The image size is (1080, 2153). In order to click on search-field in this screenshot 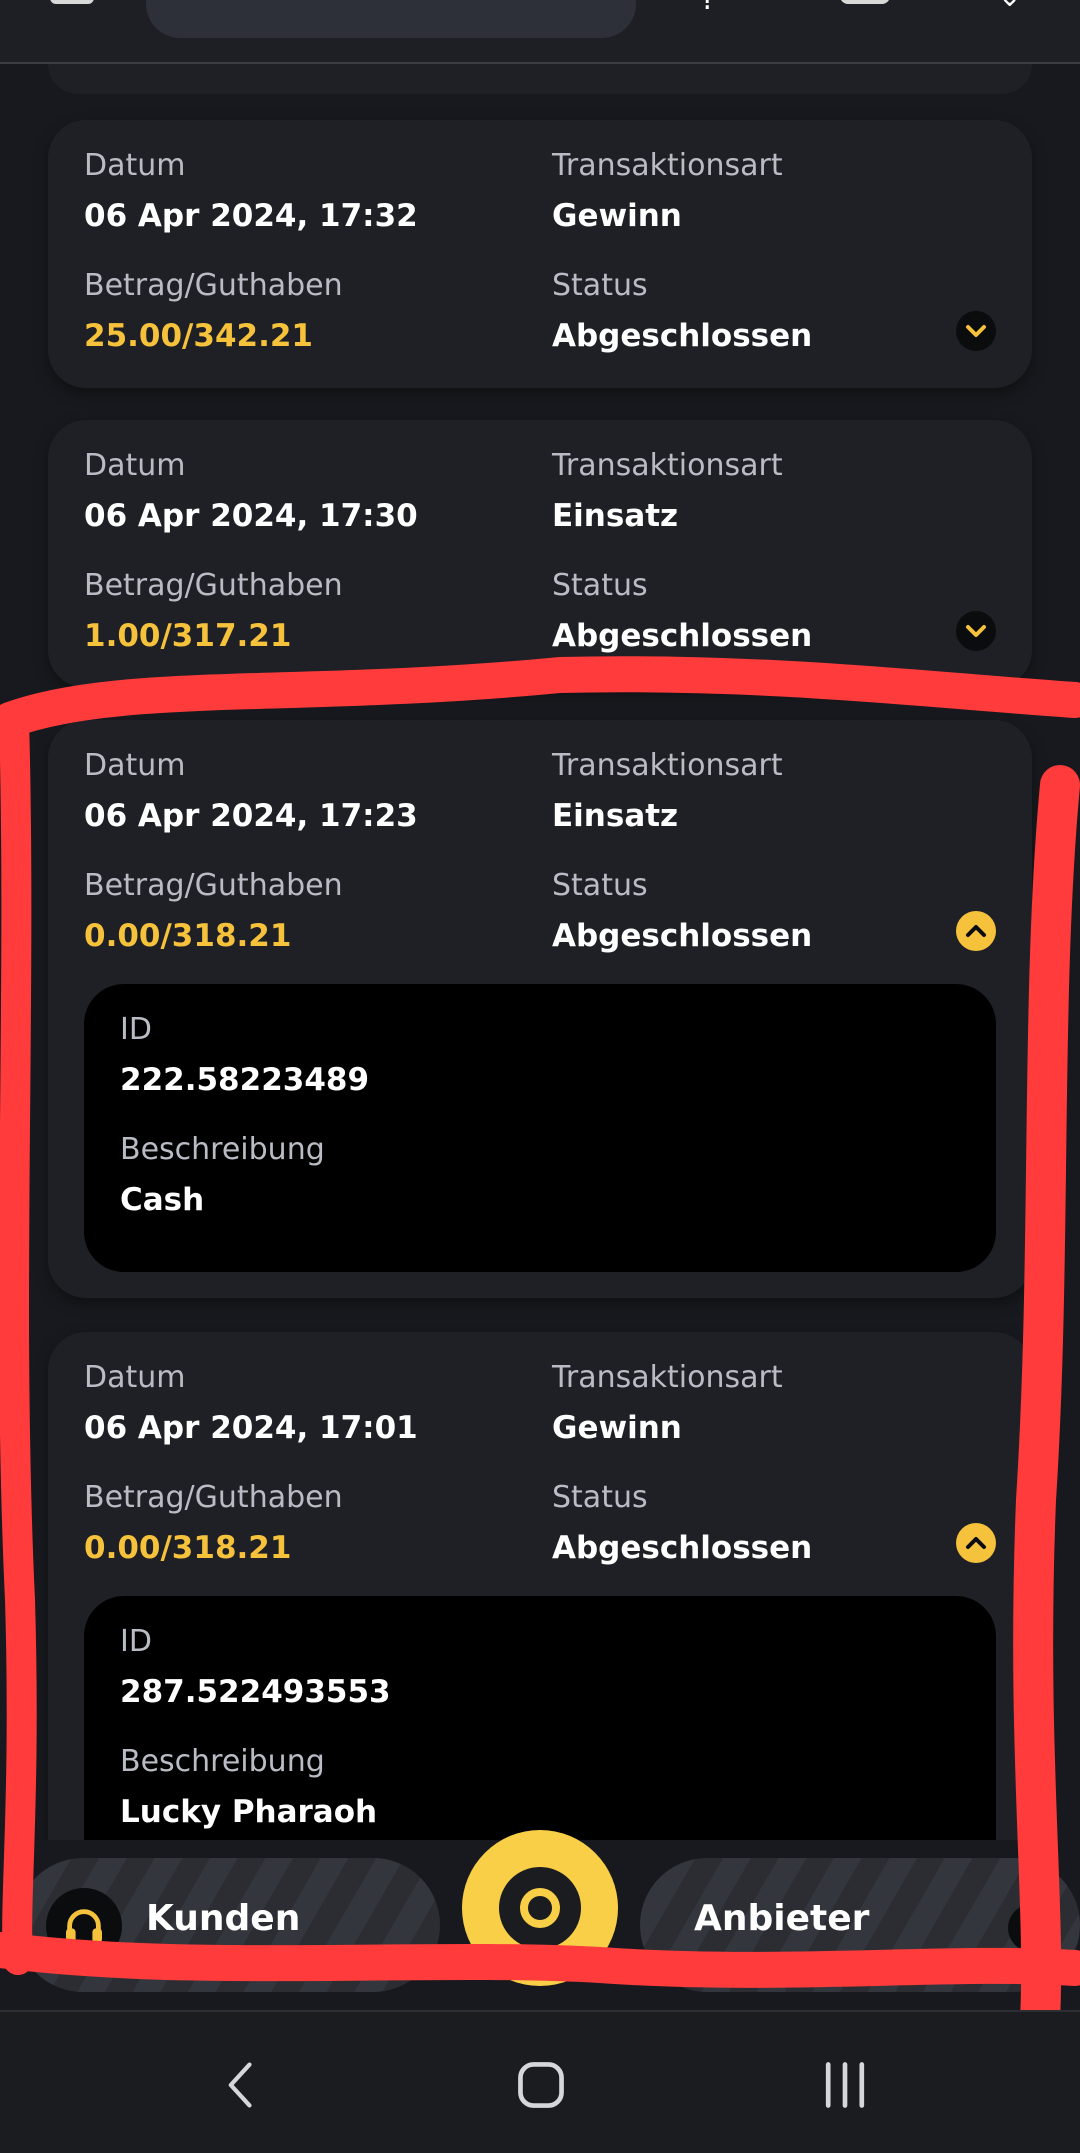, I will do `click(391, 19)`.